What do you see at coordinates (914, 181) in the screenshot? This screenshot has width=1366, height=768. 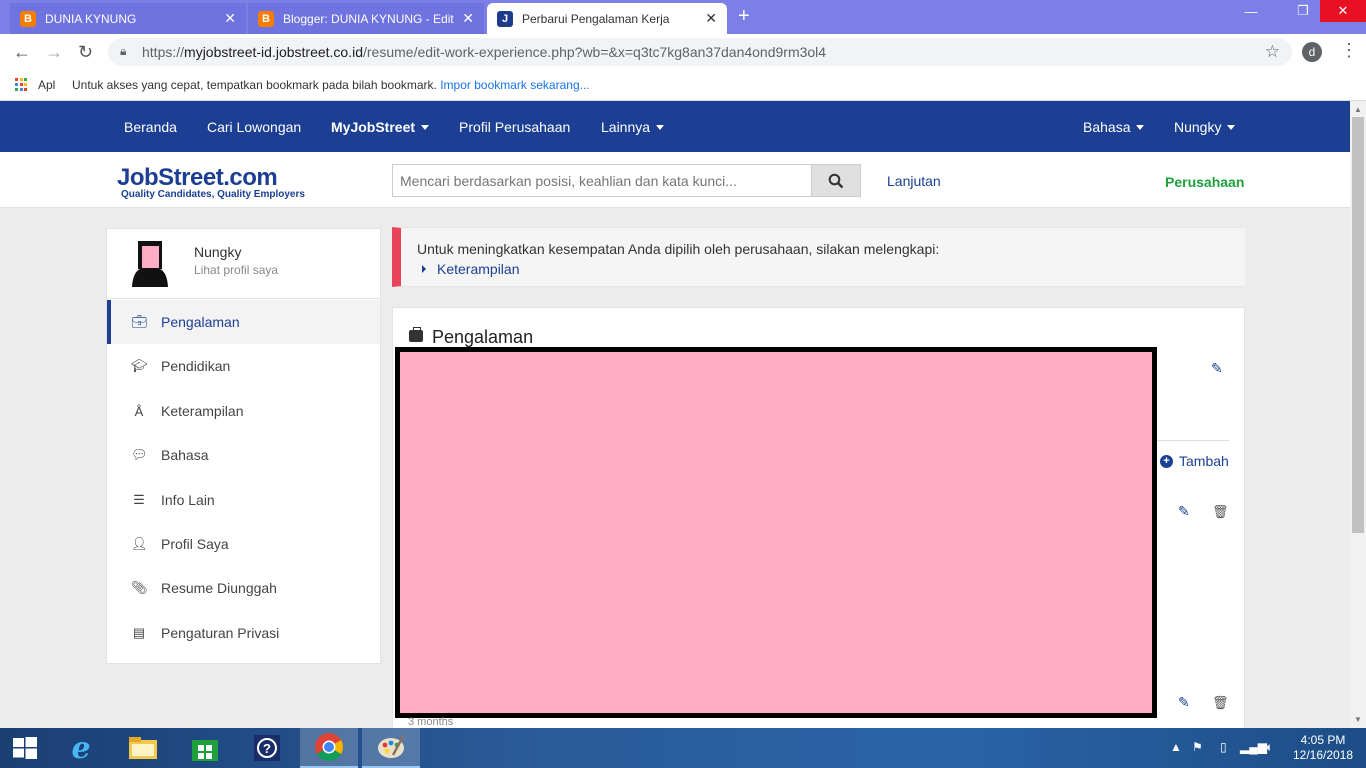 I see `advanced-search-link: Lanjutan` at bounding box center [914, 181].